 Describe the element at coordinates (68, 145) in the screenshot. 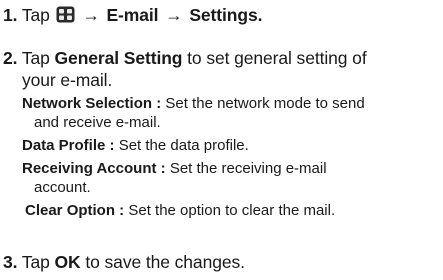

I see `option-data-profile-label: Data Profile :` at that location.